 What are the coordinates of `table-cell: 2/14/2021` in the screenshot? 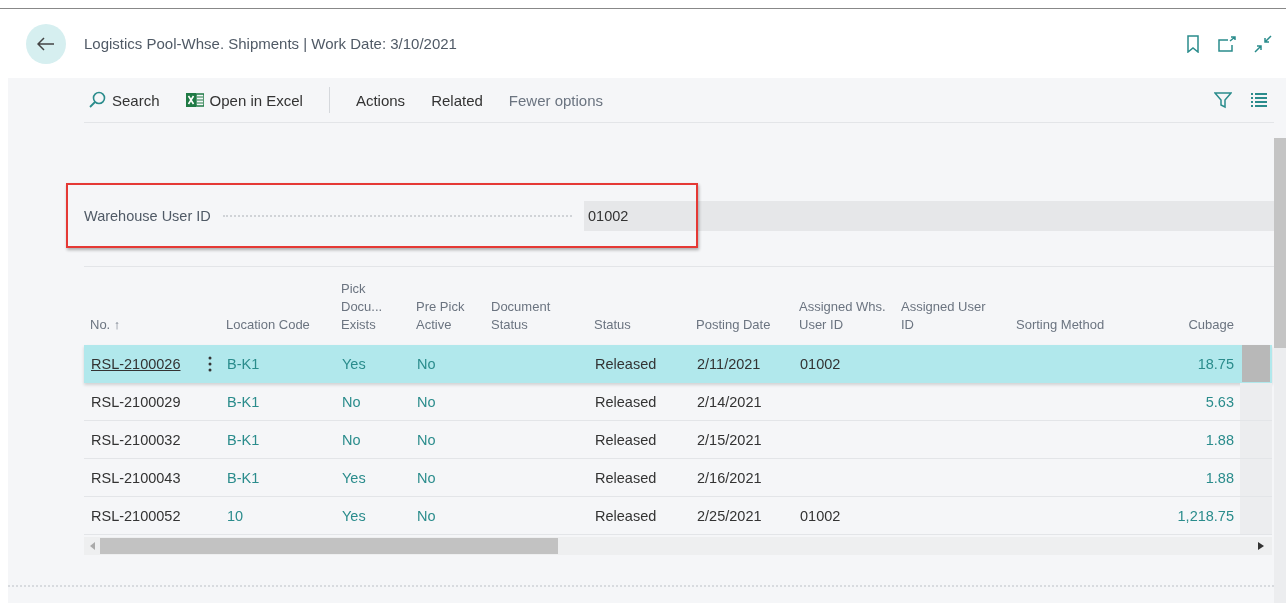 It's located at (729, 401).